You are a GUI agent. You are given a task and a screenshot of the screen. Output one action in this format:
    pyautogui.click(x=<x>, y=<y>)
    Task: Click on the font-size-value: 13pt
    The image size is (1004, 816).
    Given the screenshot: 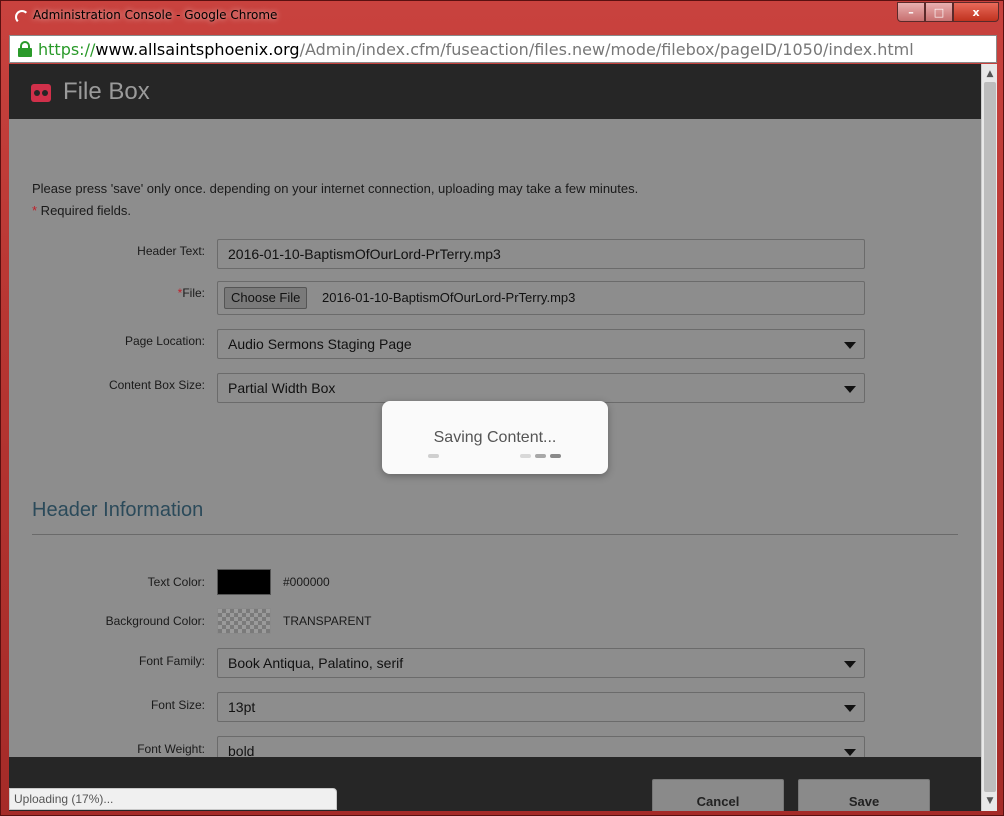 What is the action you would take?
    pyautogui.click(x=242, y=707)
    